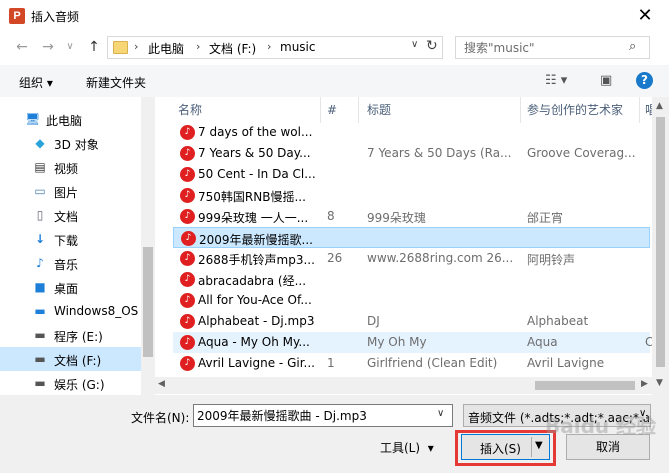 The width and height of the screenshot is (669, 473). What do you see at coordinates (198, 46) in the screenshot?
I see `chevron-right-icon: ›` at bounding box center [198, 46].